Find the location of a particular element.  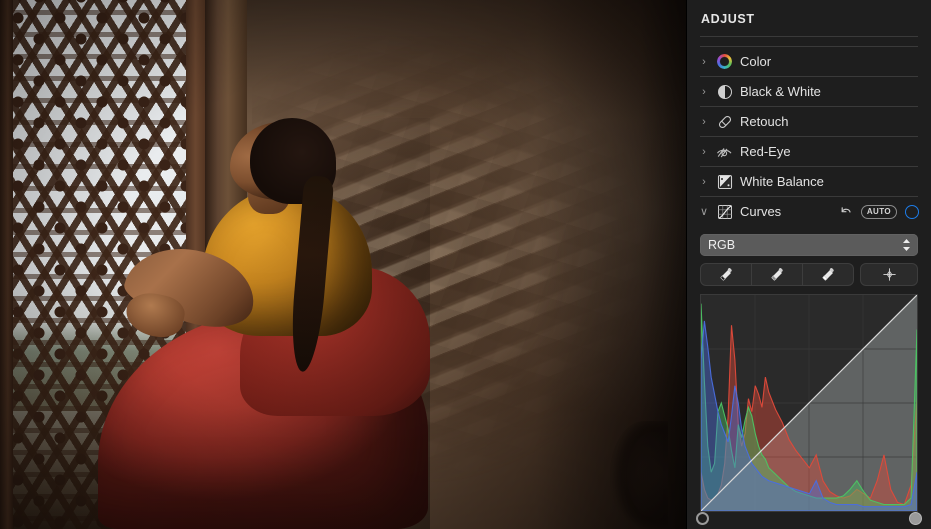

eyedropper-group is located at coordinates (777, 274).